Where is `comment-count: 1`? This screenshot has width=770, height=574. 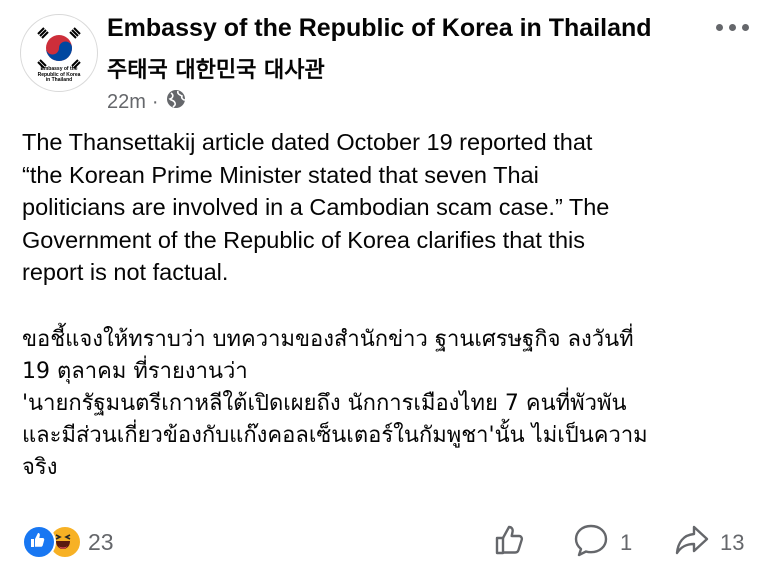
comment-count: 1 is located at coordinates (626, 542).